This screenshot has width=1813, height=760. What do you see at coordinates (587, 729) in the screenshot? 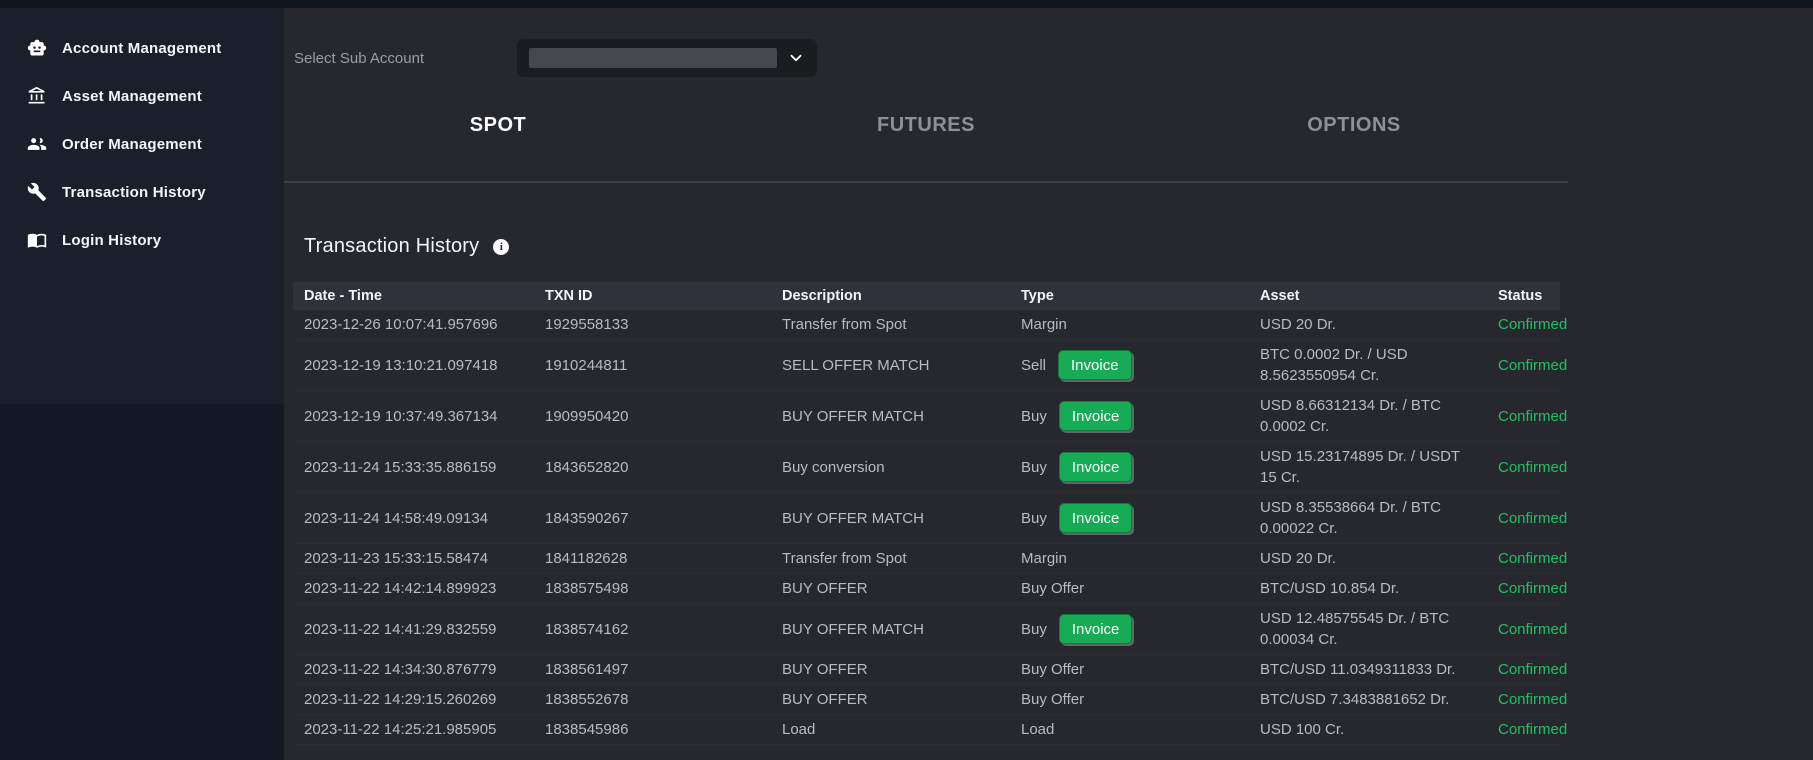
I see `cell-txn-id: 1838545986` at bounding box center [587, 729].